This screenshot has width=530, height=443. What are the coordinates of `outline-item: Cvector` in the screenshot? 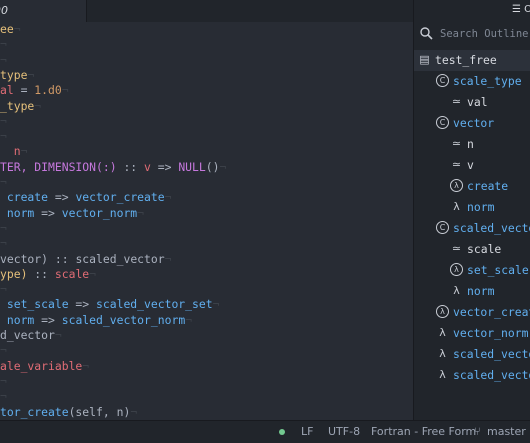 It's located at (472, 123).